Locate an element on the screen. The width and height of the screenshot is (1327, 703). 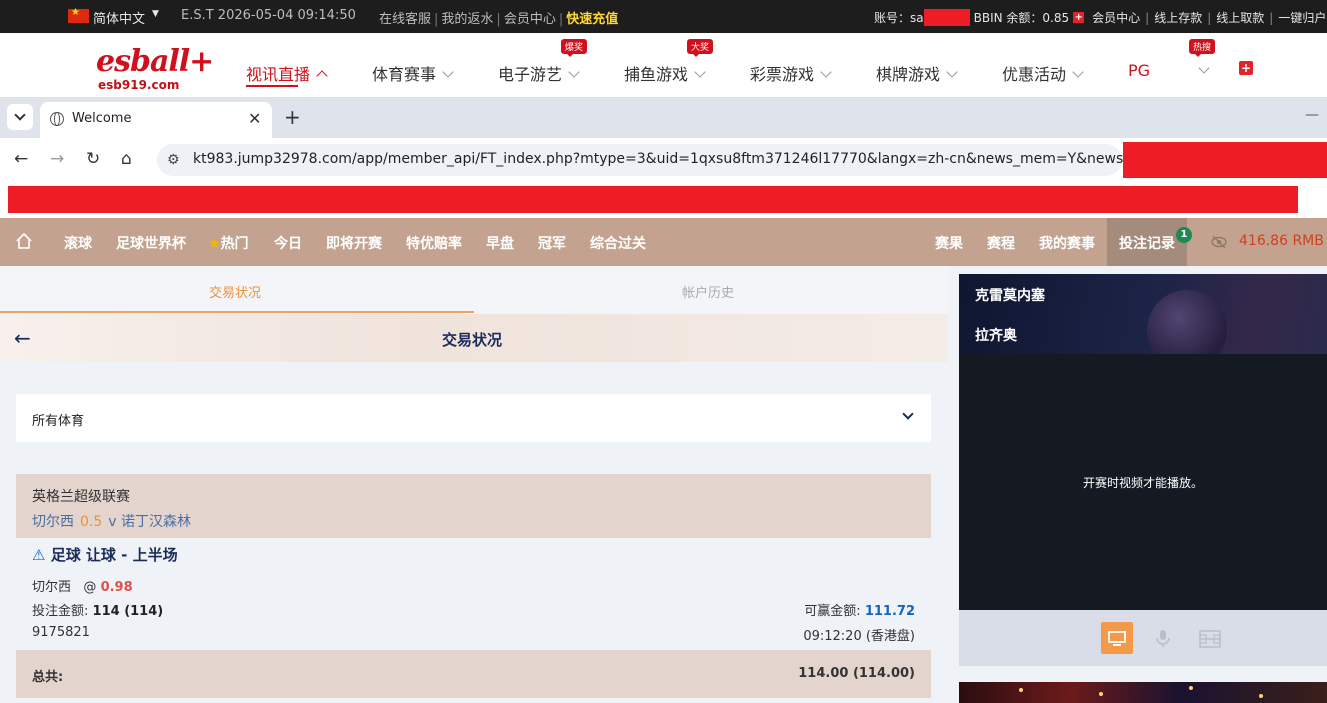
promo-banner is located at coordinates (1143, 692).